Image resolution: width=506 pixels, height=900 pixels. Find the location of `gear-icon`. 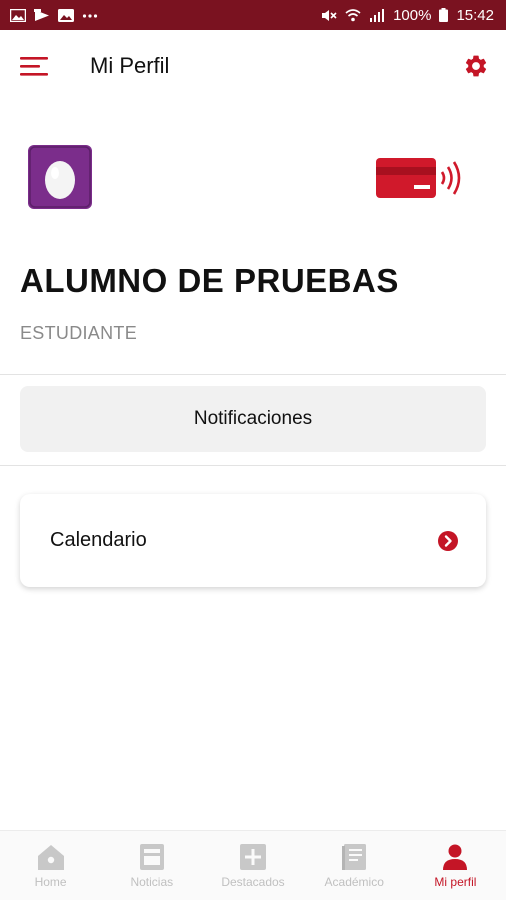

gear-icon is located at coordinates (476, 66).